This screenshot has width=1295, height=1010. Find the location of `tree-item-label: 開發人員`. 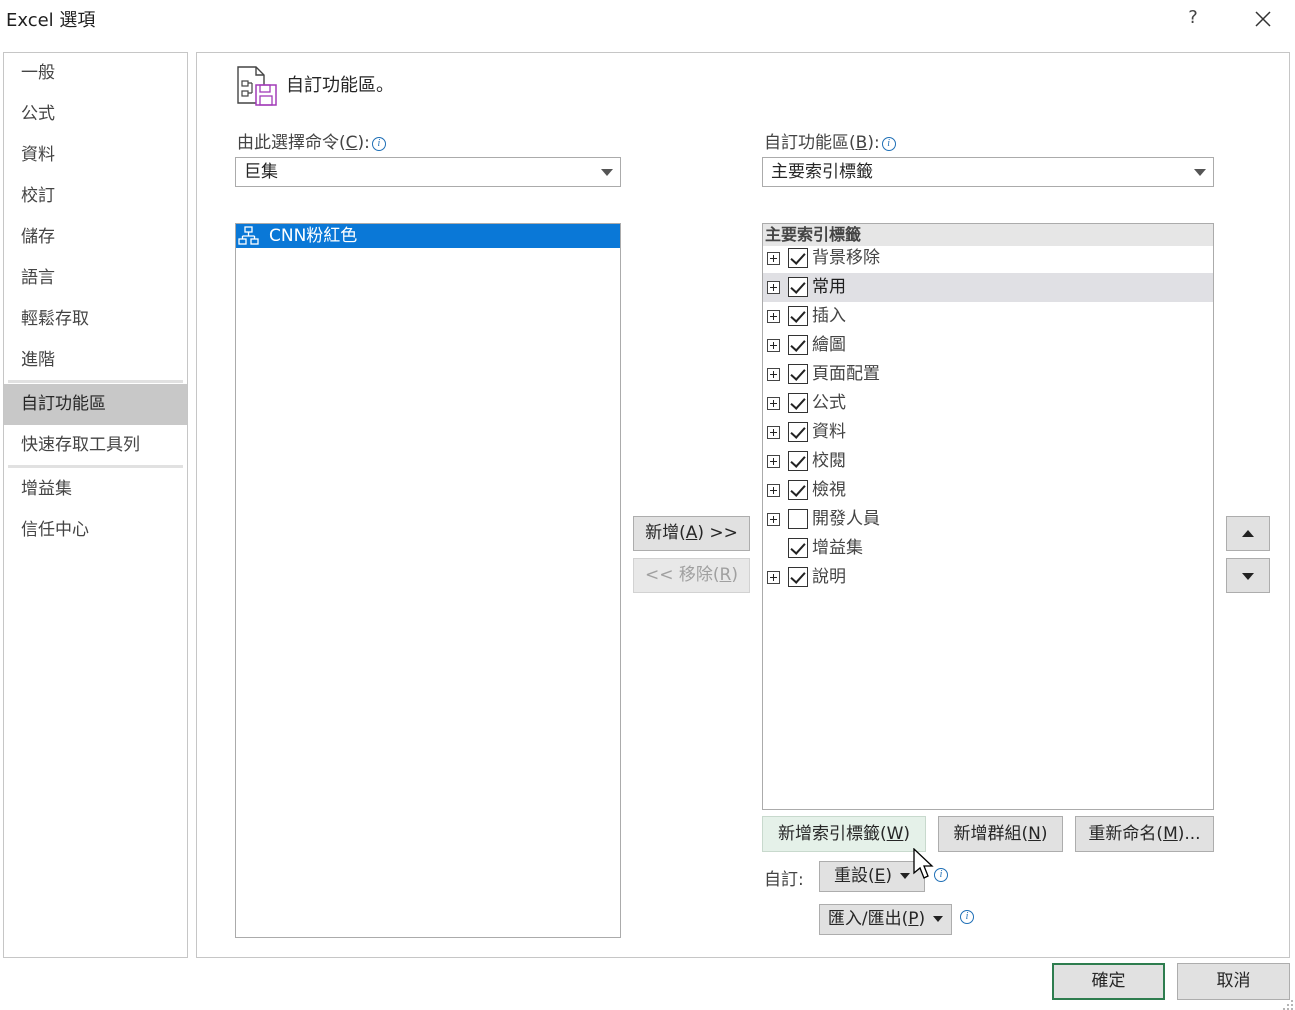

tree-item-label: 開發人員 is located at coordinates (846, 519).